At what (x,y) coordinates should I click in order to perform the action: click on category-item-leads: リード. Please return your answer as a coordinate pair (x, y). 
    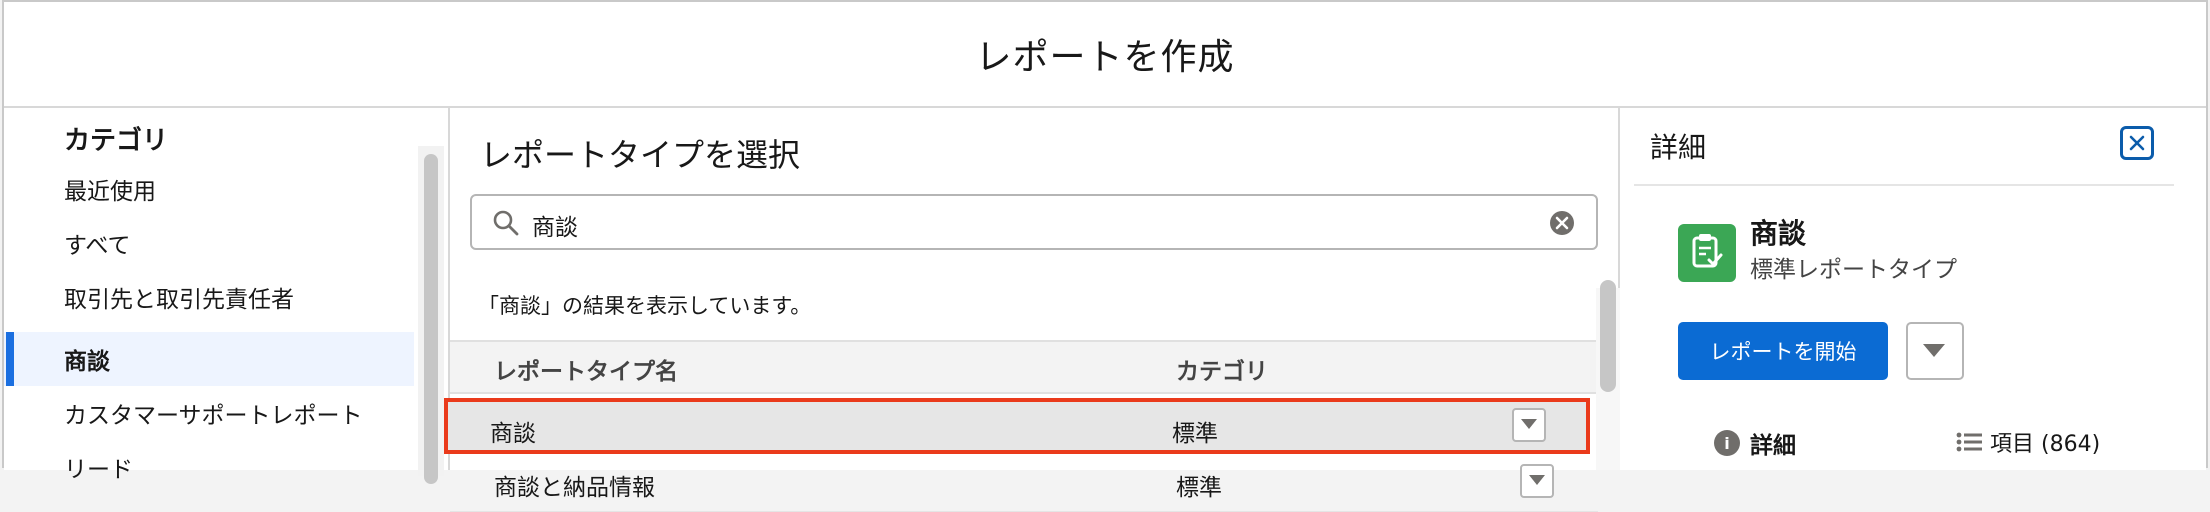
    Looking at the image, I should click on (209, 467).